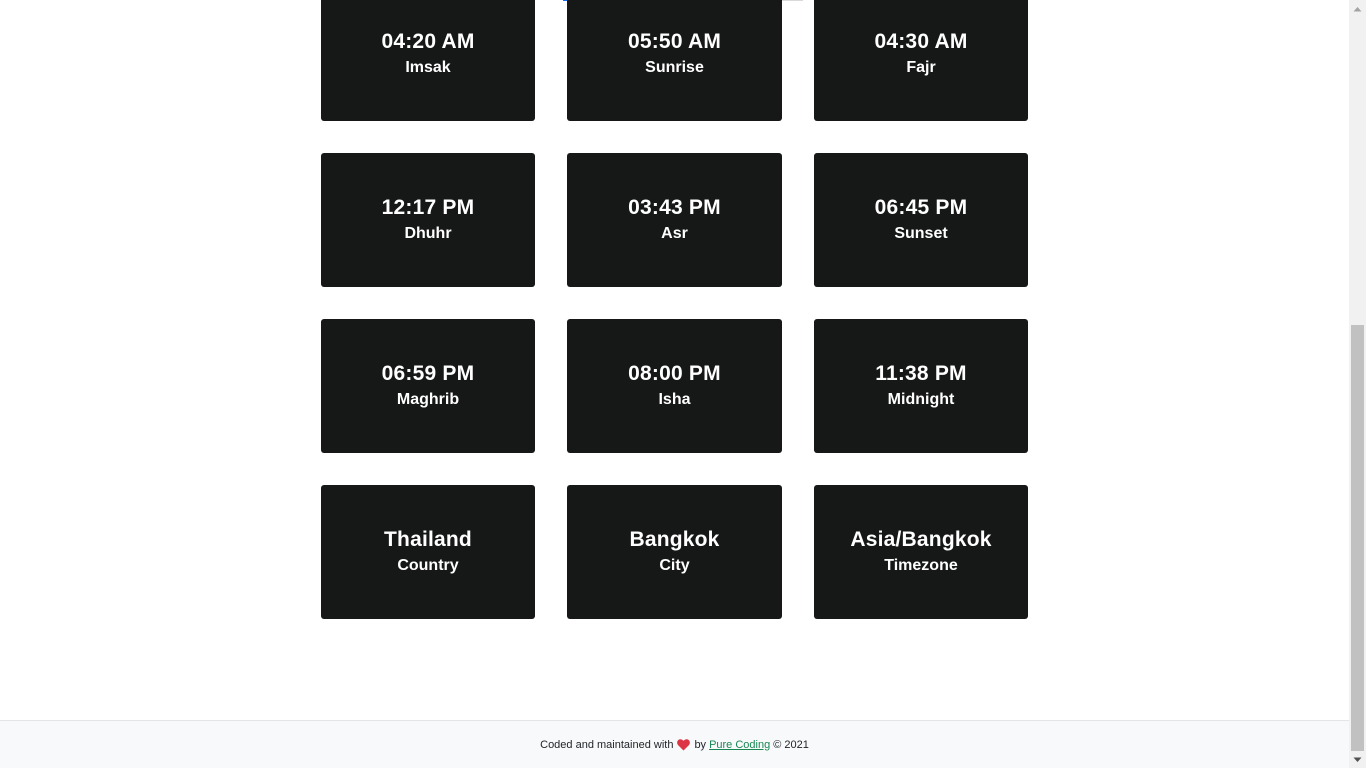 Image resolution: width=1366 pixels, height=768 pixels. What do you see at coordinates (674, 67) in the screenshot?
I see `card-label: Sunrise` at bounding box center [674, 67].